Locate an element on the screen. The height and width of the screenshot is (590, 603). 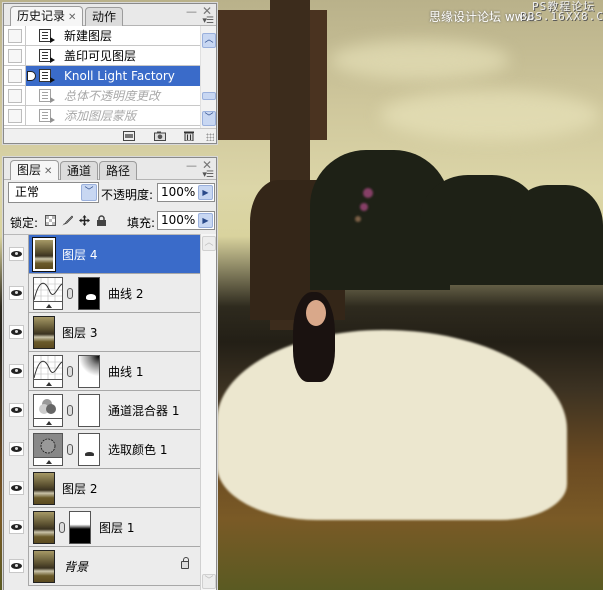
blend-mode-select: 正常 ﹀ is located at coordinates (53, 192).